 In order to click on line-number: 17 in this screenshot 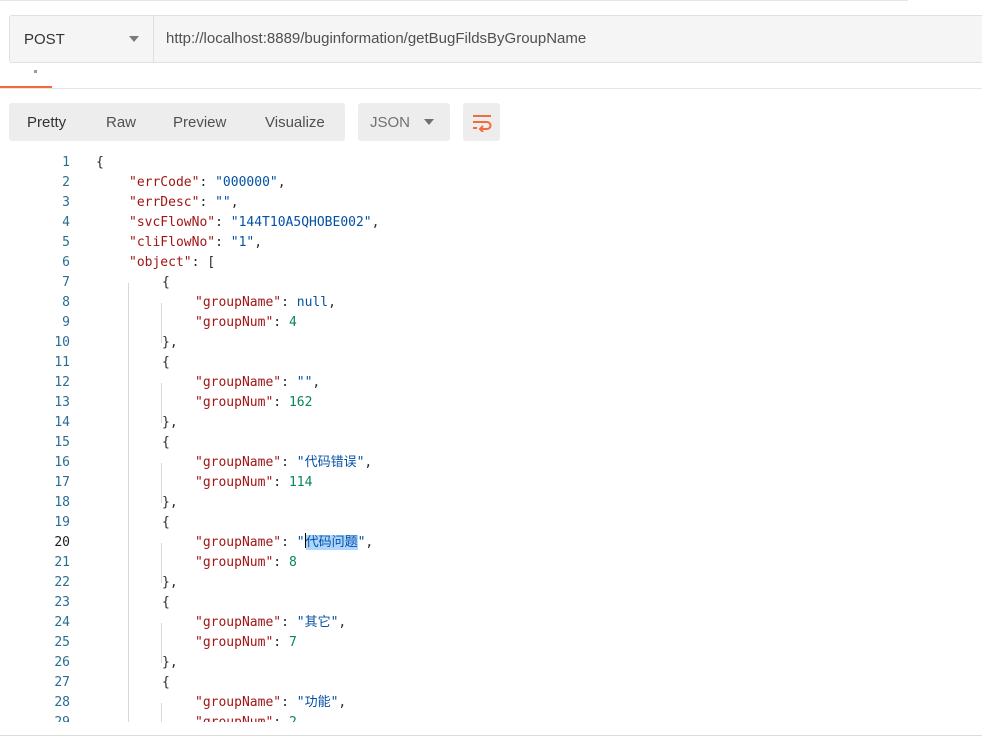, I will do `click(62, 482)`.